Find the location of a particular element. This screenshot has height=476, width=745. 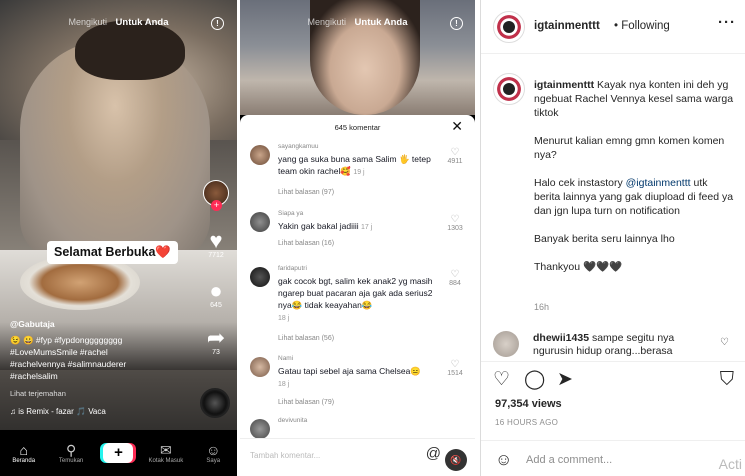

post-time: 16 HOURS AGO is located at coordinates (527, 422).